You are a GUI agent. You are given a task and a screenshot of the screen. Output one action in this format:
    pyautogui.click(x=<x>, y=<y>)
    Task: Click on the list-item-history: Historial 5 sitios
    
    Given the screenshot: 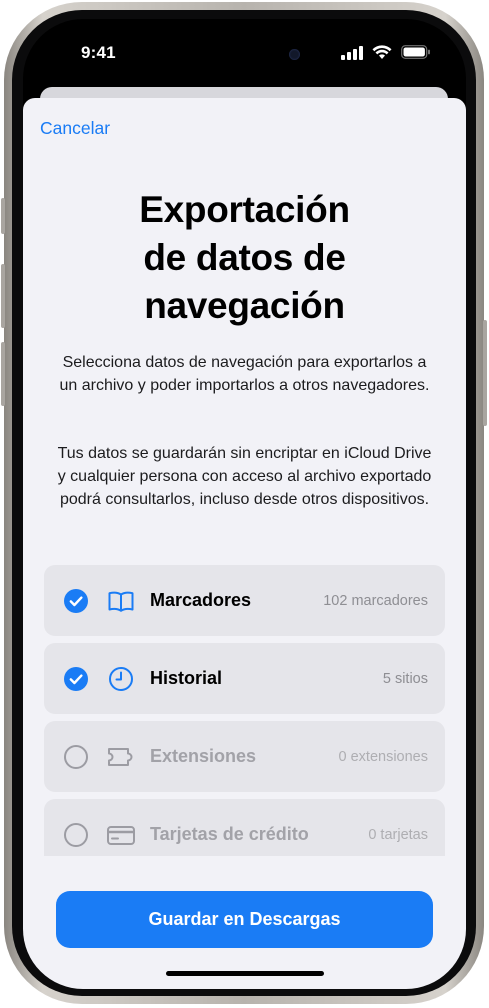 What is the action you would take?
    pyautogui.click(x=244, y=678)
    